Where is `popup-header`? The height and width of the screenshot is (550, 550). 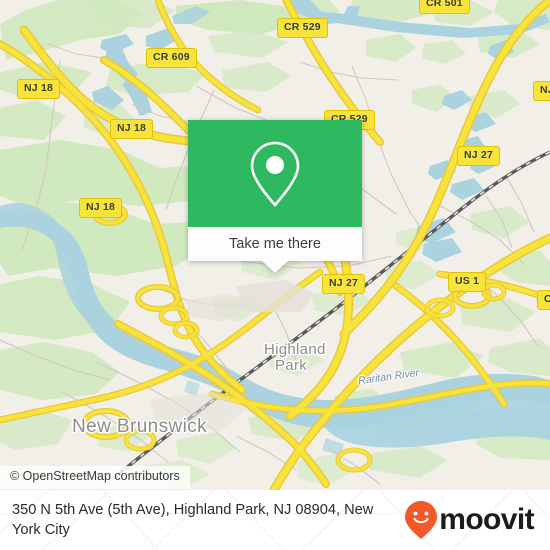 popup-header is located at coordinates (275, 173).